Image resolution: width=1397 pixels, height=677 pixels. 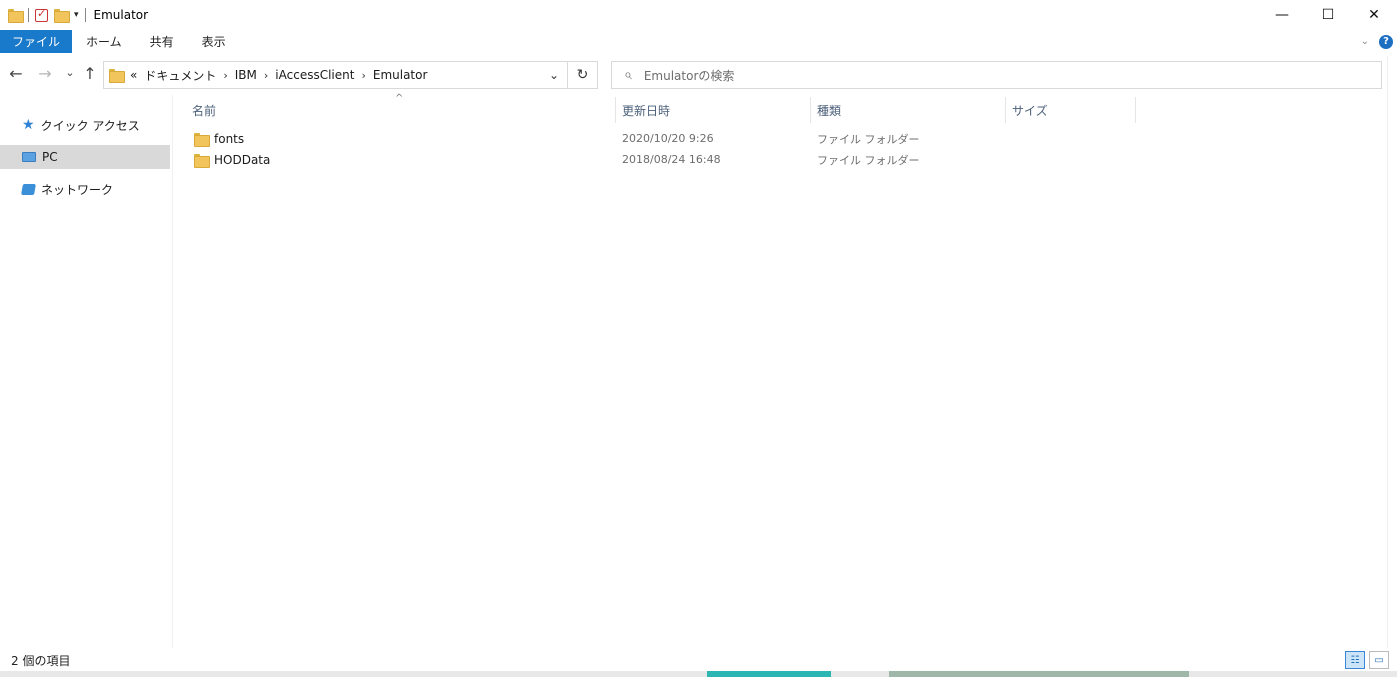 What do you see at coordinates (133, 75) in the screenshot?
I see `breadcrumb-overflow: «` at bounding box center [133, 75].